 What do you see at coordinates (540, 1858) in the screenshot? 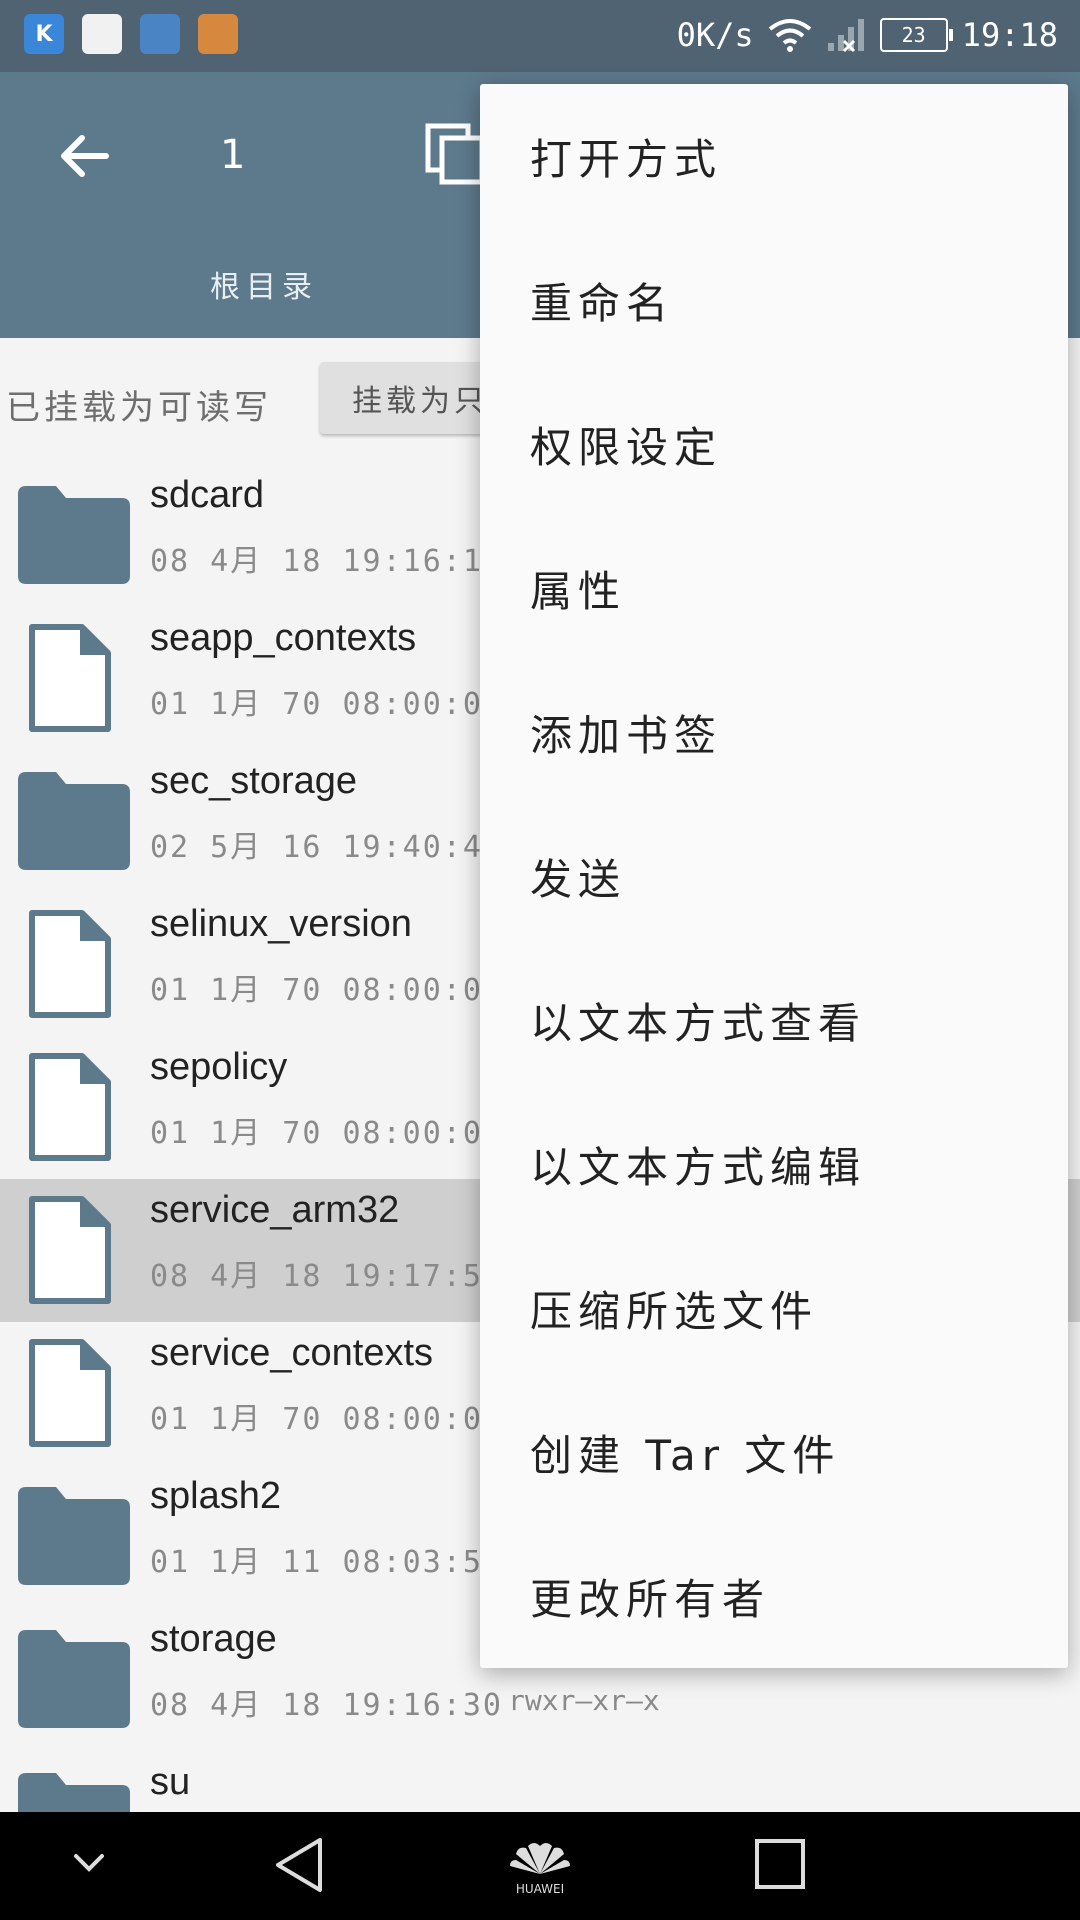
I see `huawei-logo-icon` at bounding box center [540, 1858].